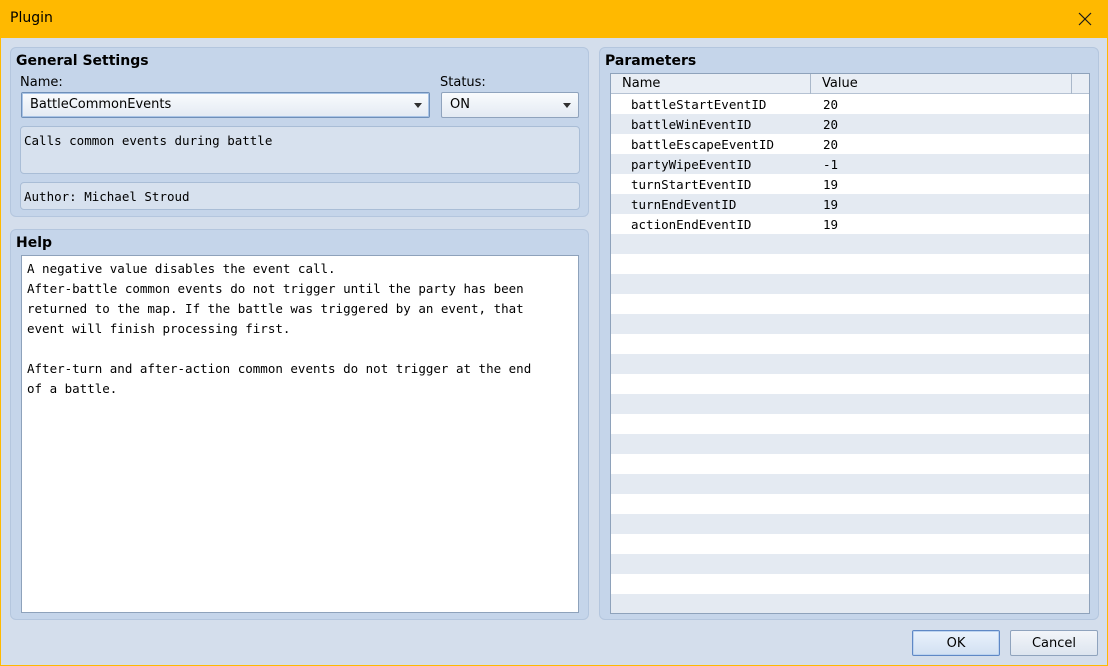 This screenshot has height=666, width=1108. Describe the element at coordinates (691, 164) in the screenshot. I see `param-name-cell: partyWipeEventID` at that location.